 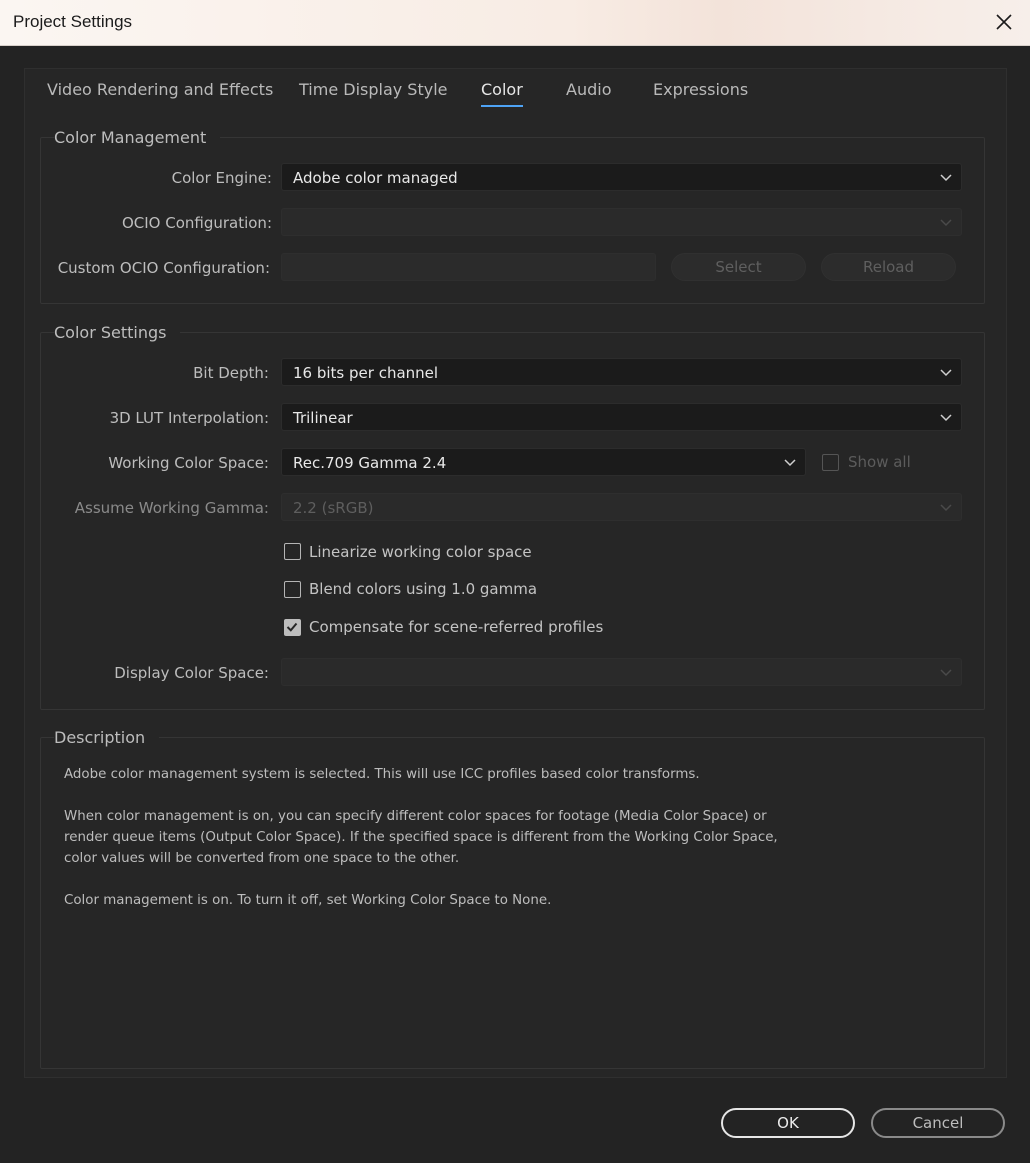 What do you see at coordinates (137, 137) in the screenshot?
I see `color-management-title: Color Management` at bounding box center [137, 137].